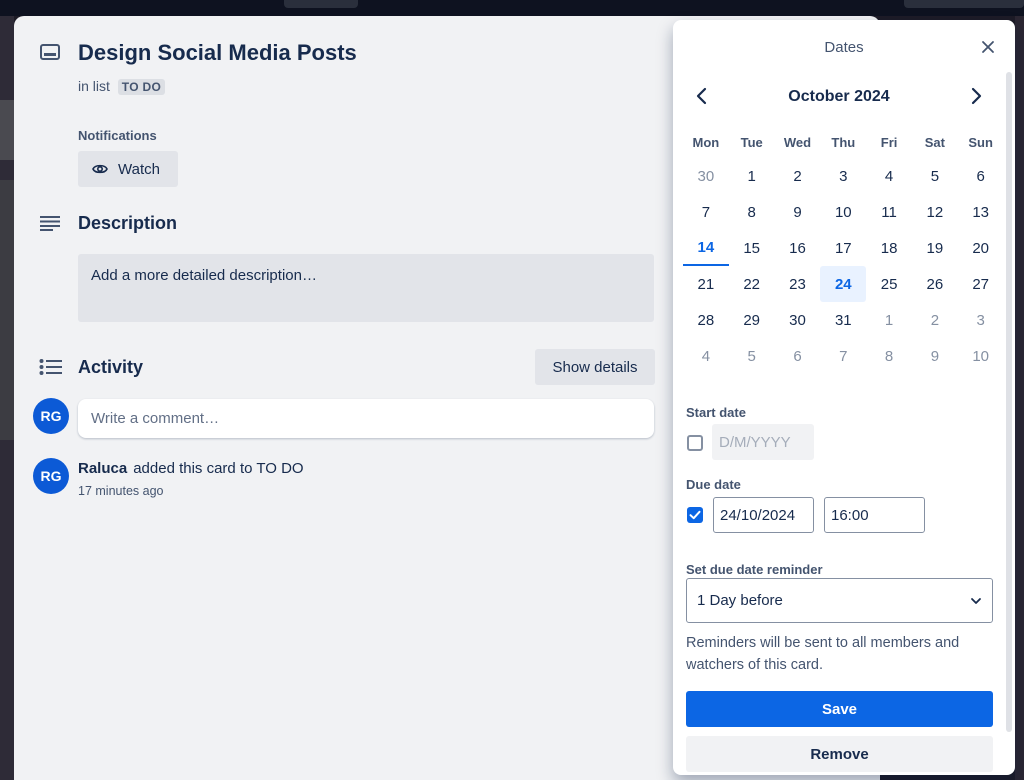 The image size is (1024, 780). What do you see at coordinates (752, 320) in the screenshot?
I see `calendar-day: 29` at bounding box center [752, 320].